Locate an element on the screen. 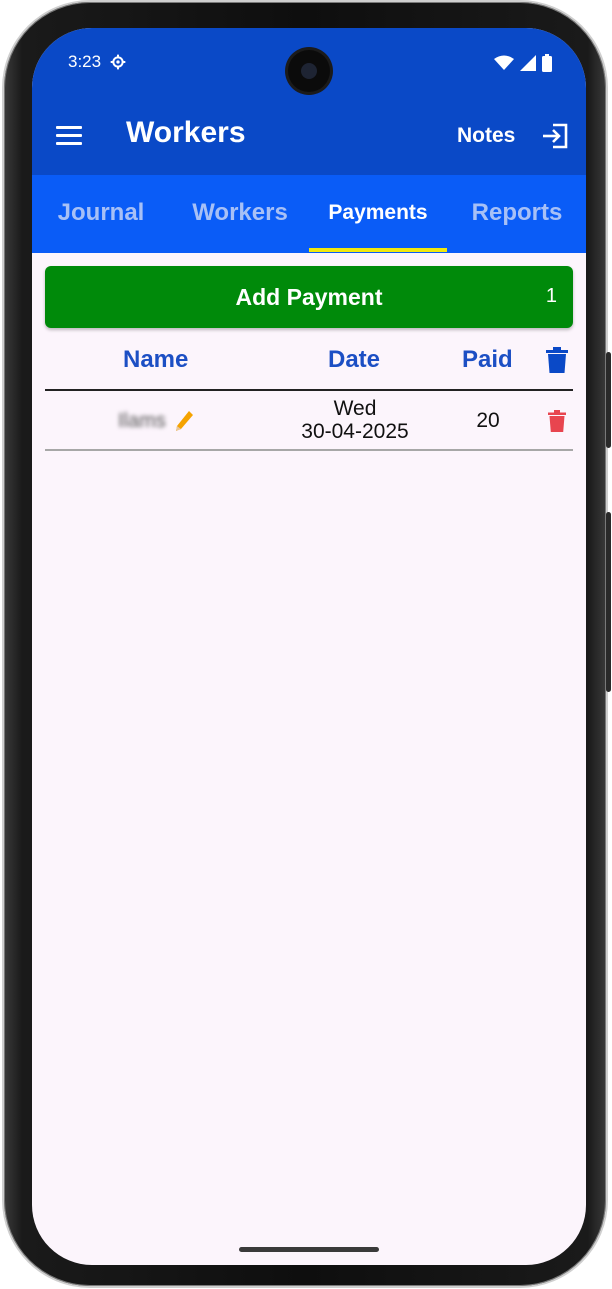 The image size is (612, 1289). status-icons is located at coordinates (523, 63).